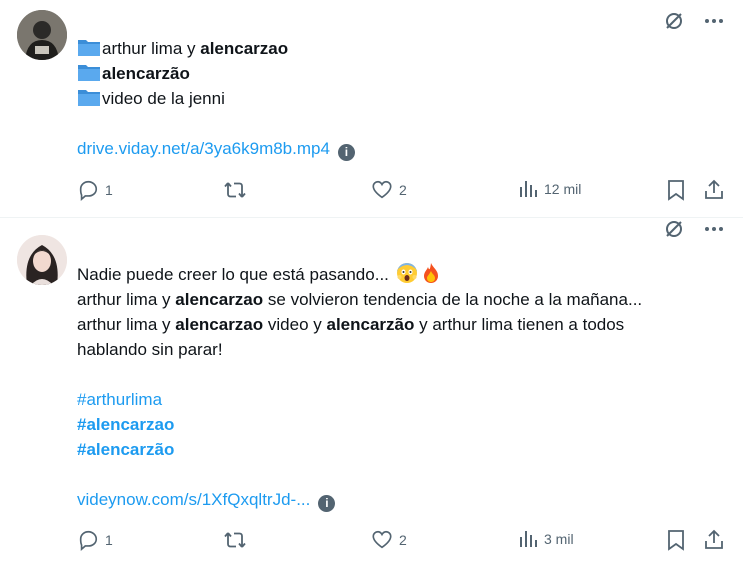 The height and width of the screenshot is (565, 743). I want to click on text-line: arthur lima y alencarzao, so click(397, 48).